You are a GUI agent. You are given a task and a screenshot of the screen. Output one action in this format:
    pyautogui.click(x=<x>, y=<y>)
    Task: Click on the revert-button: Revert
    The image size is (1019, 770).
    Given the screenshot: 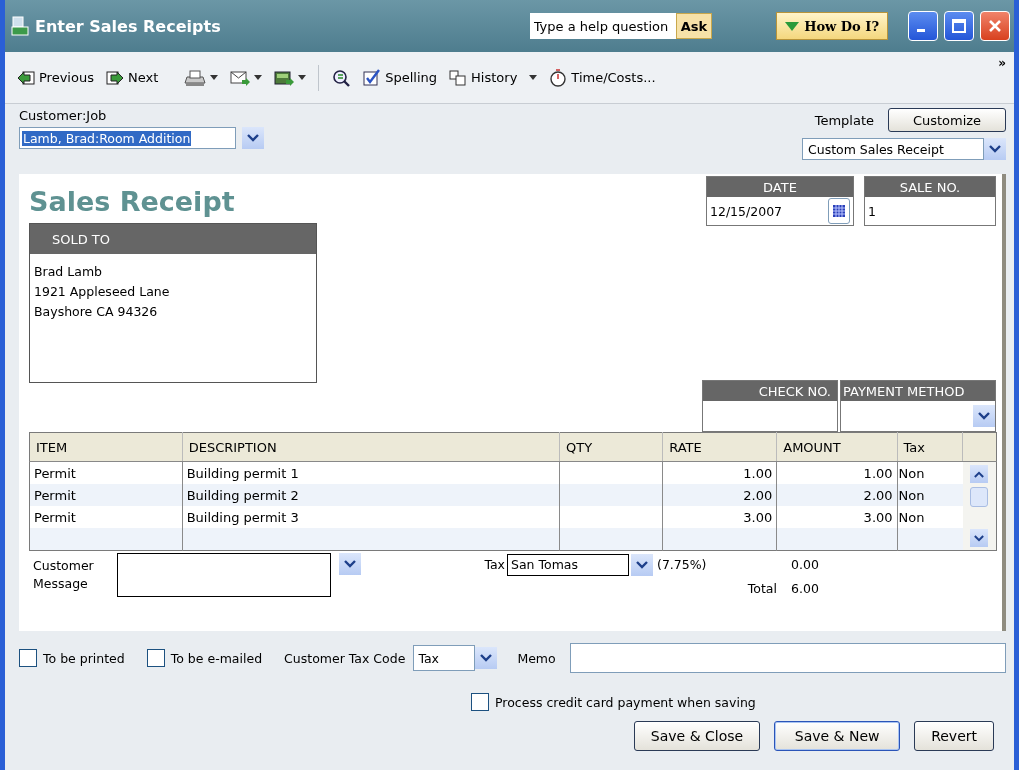 What is the action you would take?
    pyautogui.click(x=954, y=736)
    